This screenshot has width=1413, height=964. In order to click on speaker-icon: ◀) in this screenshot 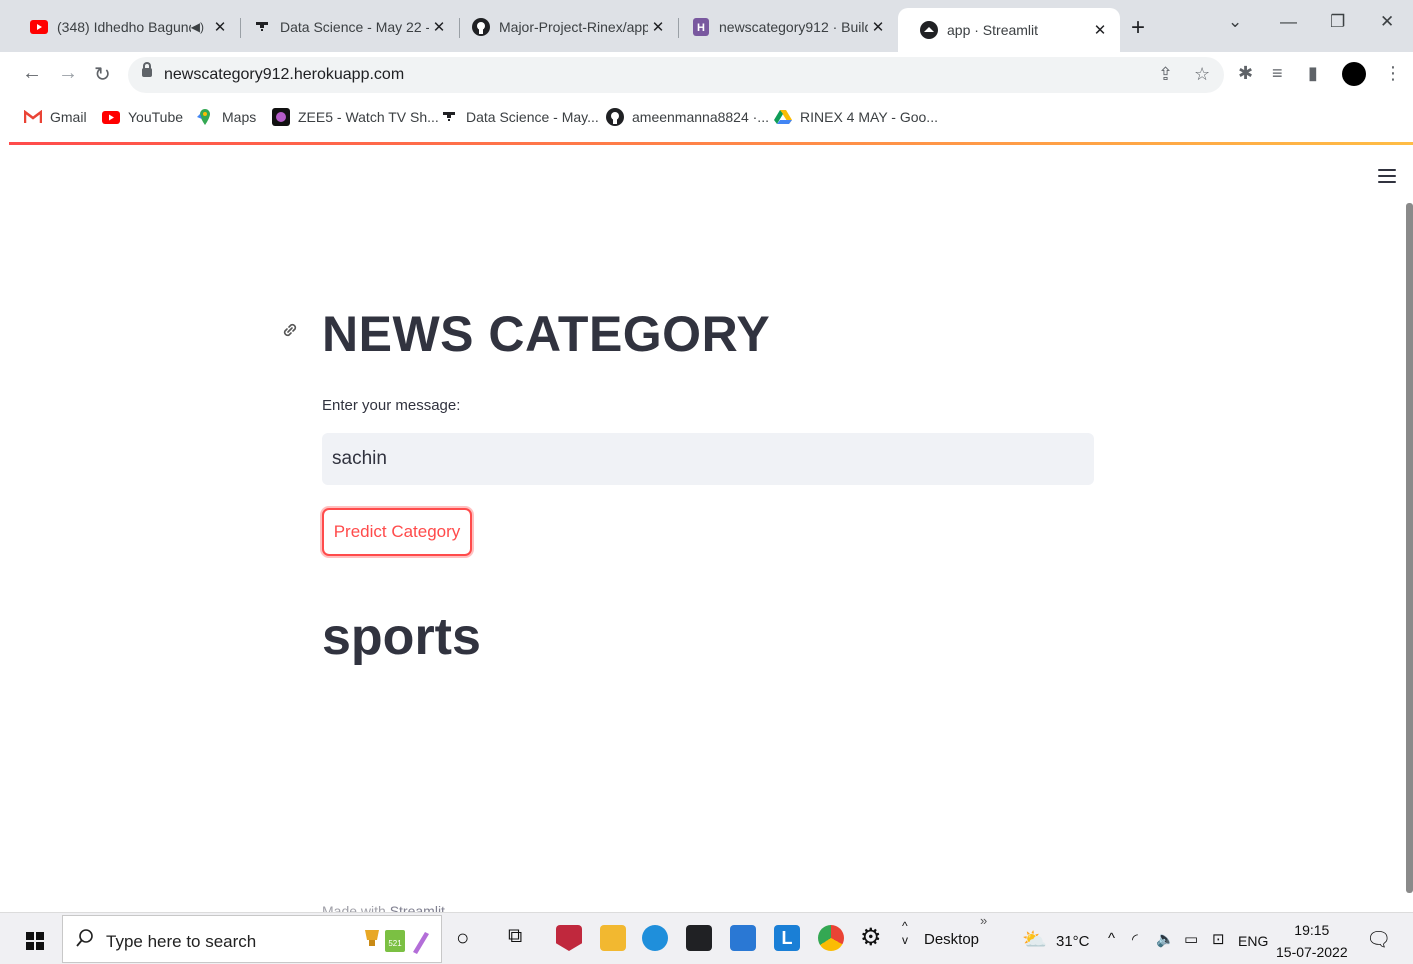, I will do `click(197, 27)`.